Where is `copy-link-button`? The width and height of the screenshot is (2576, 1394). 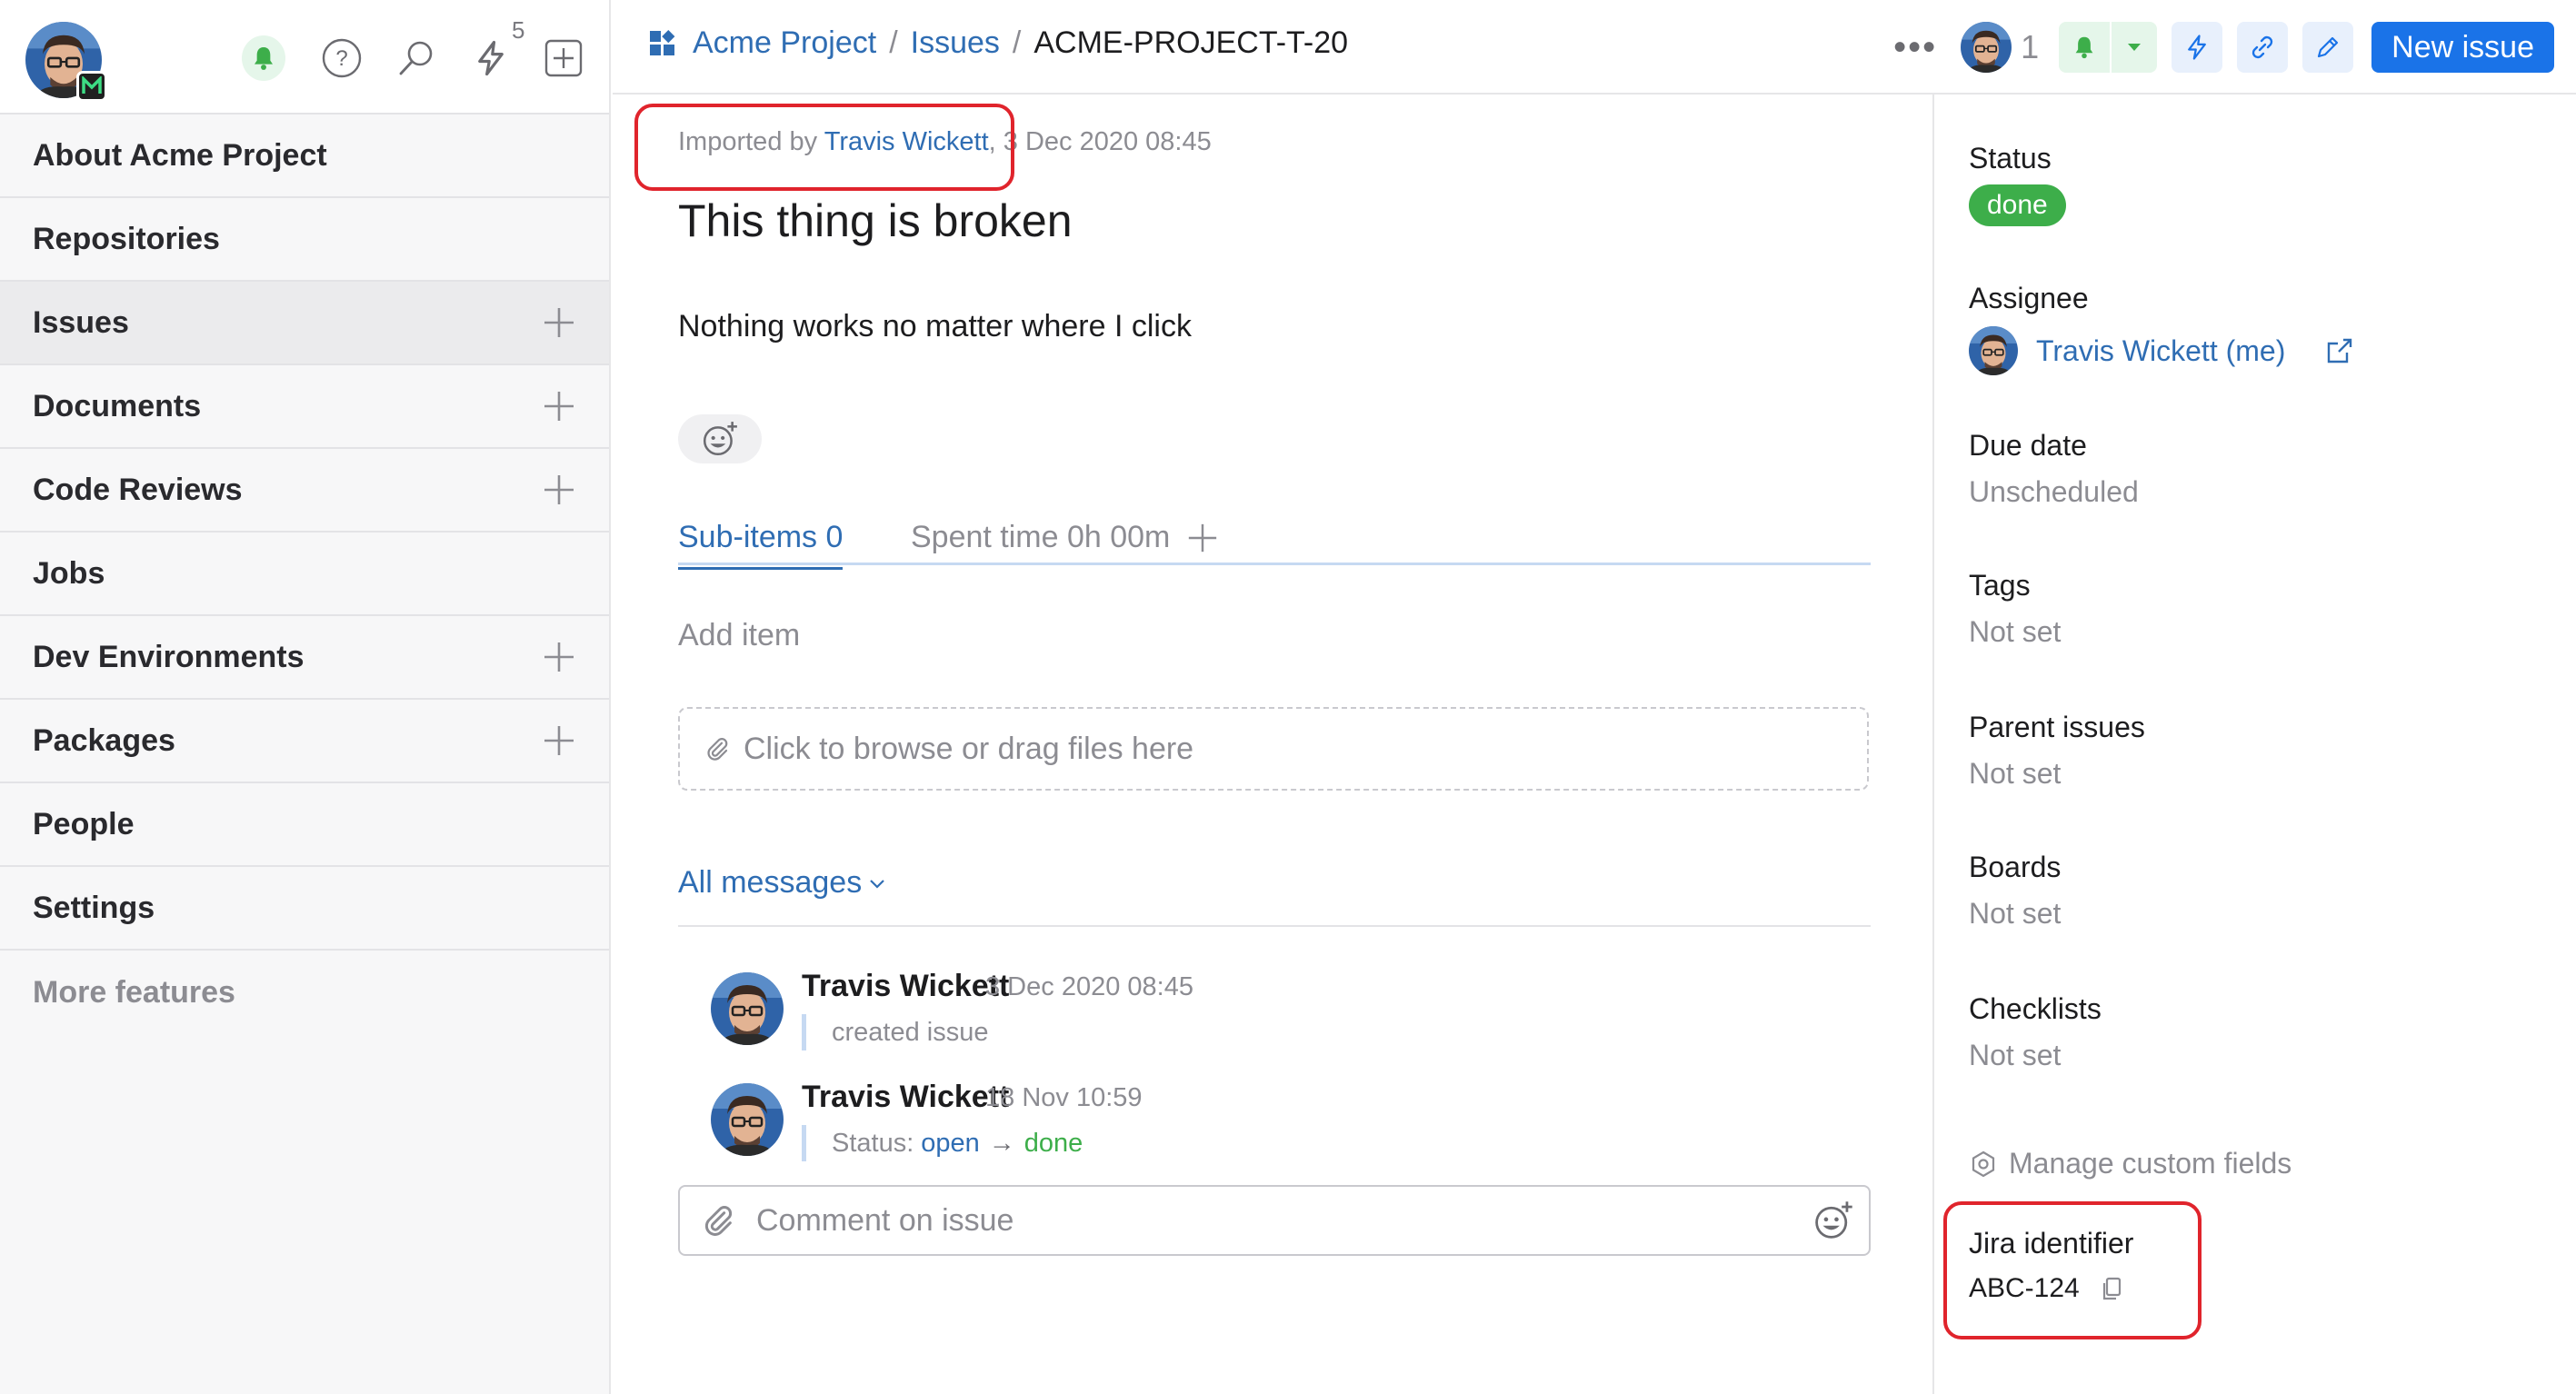
copy-link-button is located at coordinates (2263, 47).